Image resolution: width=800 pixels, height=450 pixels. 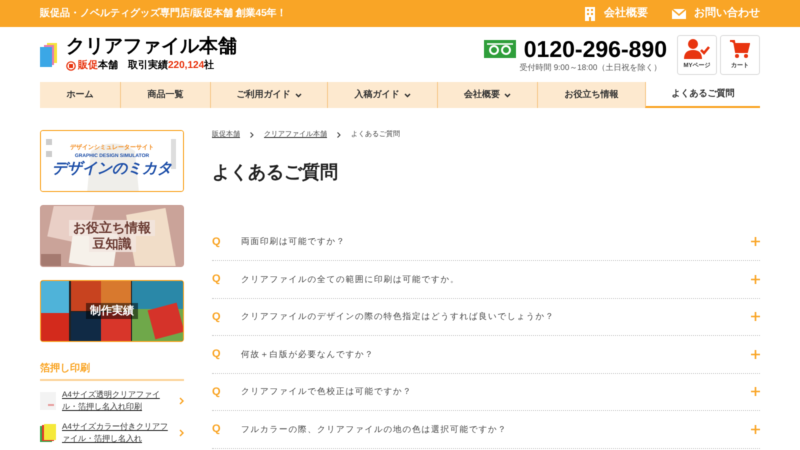 What do you see at coordinates (486, 242) in the screenshot?
I see `faq-item: Q 両面印刷は可能ですか？` at bounding box center [486, 242].